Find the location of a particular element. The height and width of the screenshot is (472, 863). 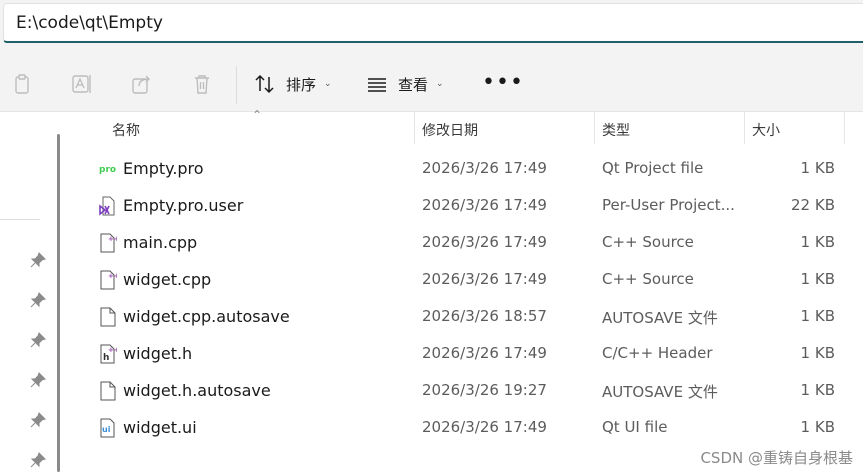

column-divider is located at coordinates (844, 128).